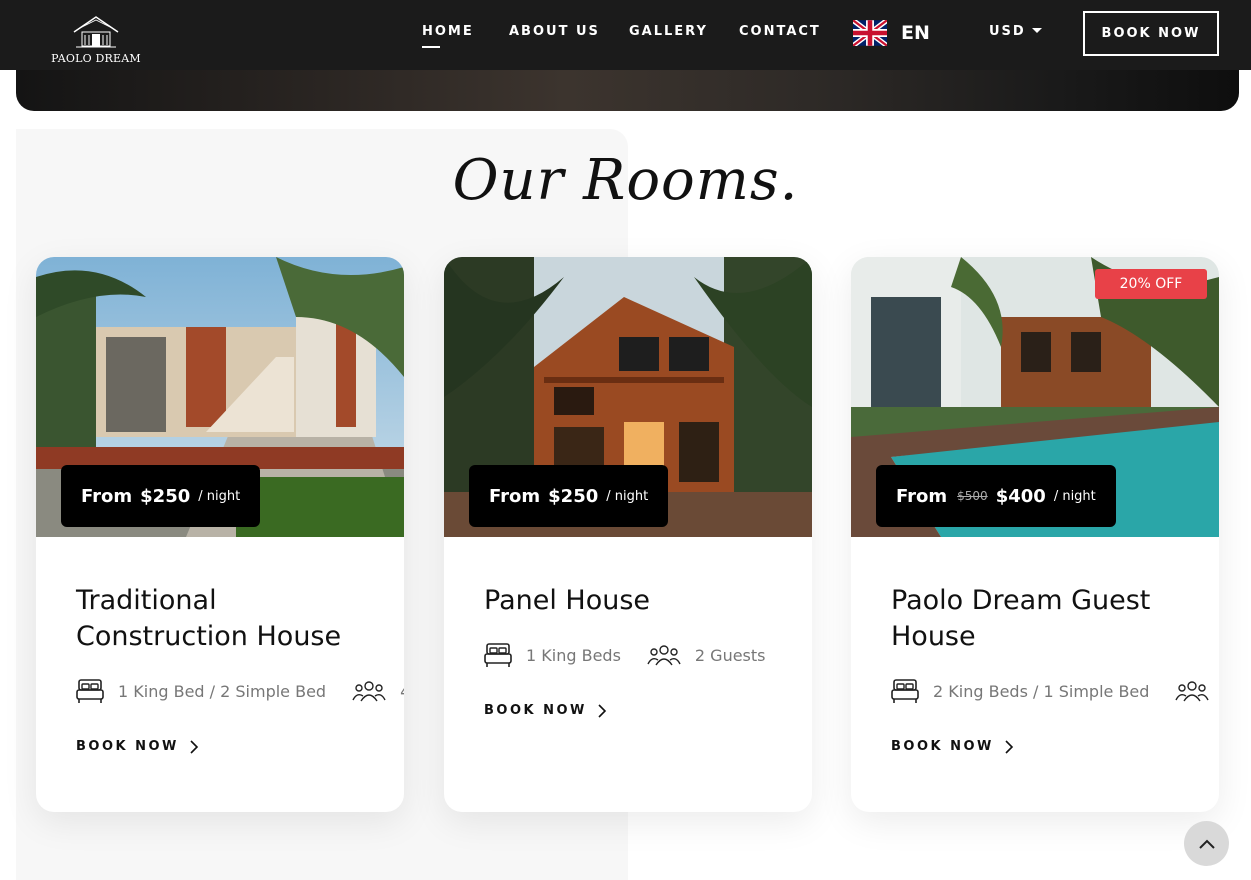 The width and height of the screenshot is (1251, 880). Describe the element at coordinates (1041, 691) in the screenshot. I see `bed-info: 2 King Beds / 1 Simple Bed` at that location.